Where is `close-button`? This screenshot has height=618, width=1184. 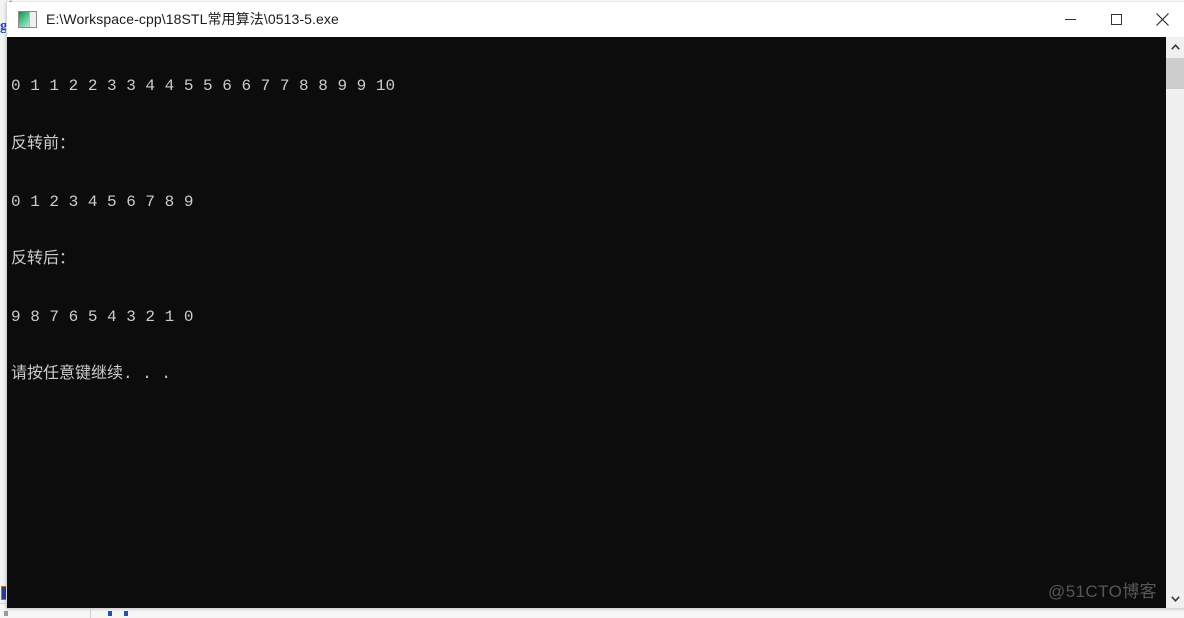 close-button is located at coordinates (1161, 19).